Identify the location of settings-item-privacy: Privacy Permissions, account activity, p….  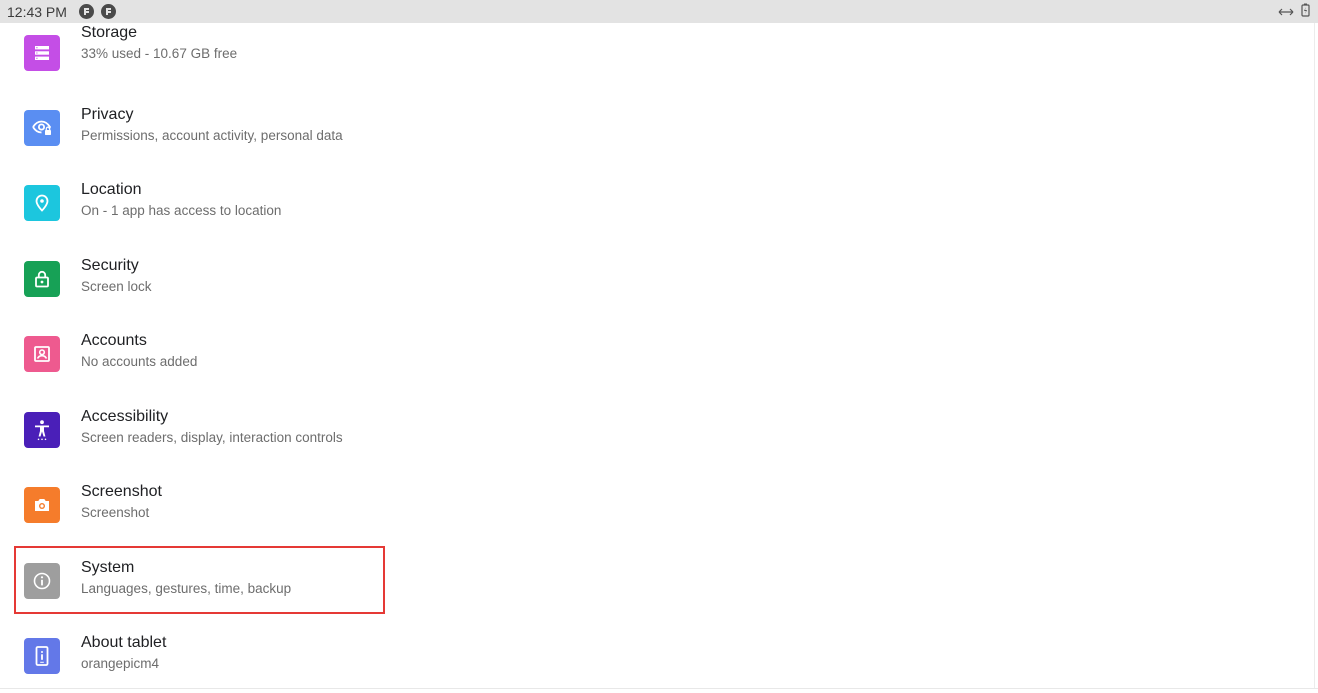
(659, 127).